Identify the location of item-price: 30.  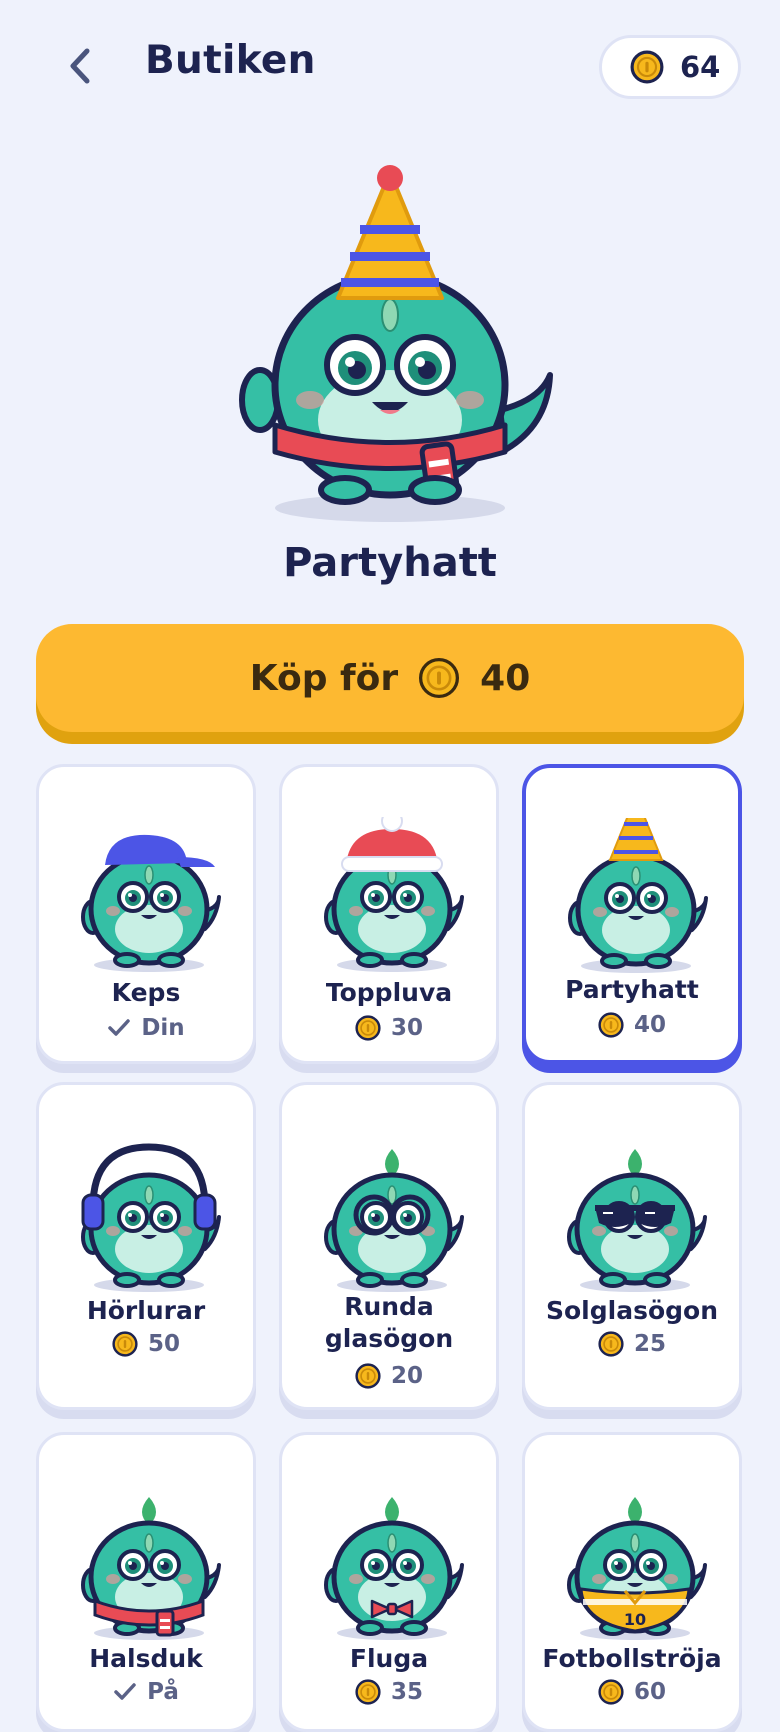
(389, 1028).